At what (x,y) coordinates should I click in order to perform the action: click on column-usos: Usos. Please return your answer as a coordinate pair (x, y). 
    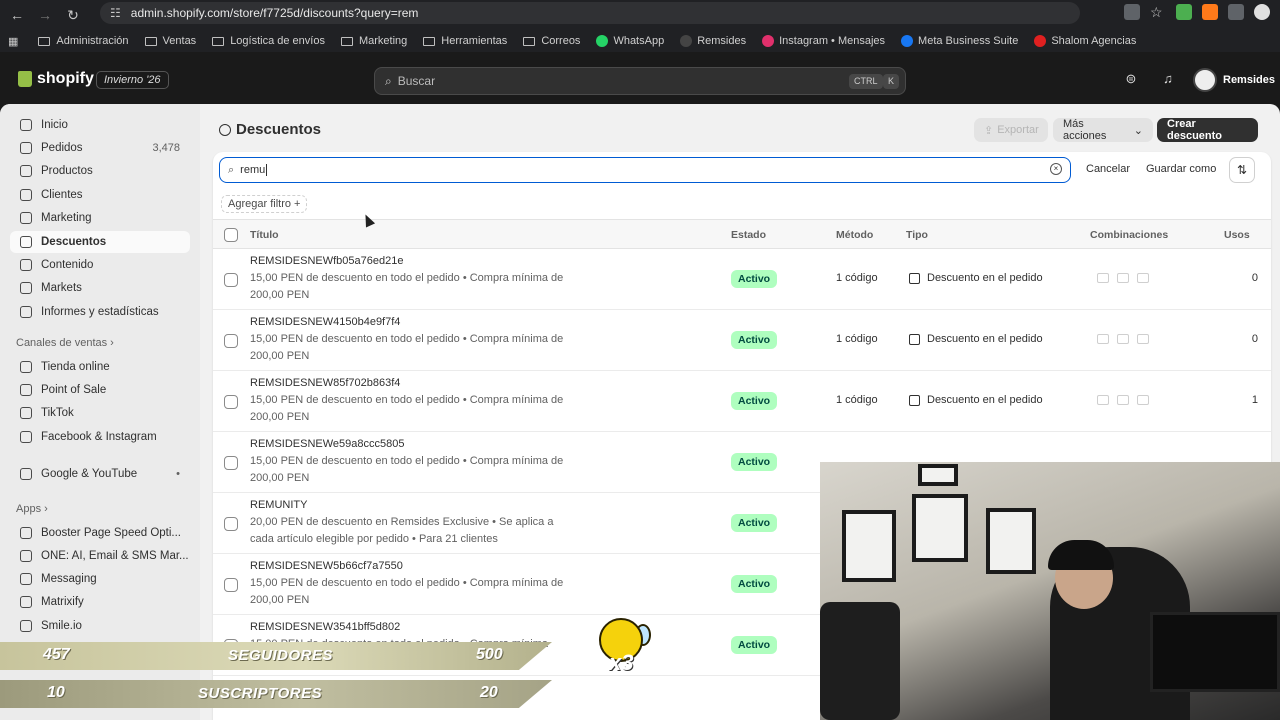
    Looking at the image, I should click on (1237, 235).